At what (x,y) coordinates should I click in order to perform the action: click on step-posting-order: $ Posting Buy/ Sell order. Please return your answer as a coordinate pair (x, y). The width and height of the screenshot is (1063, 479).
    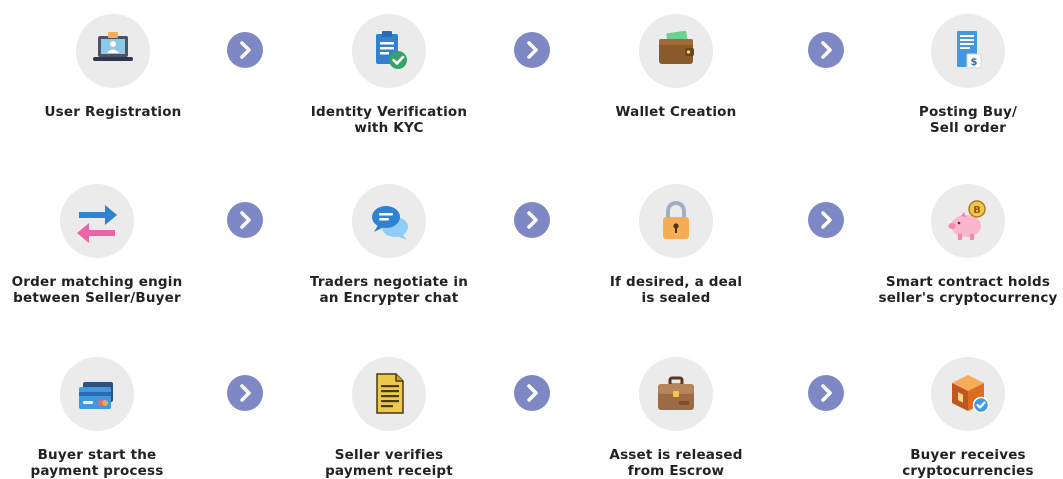
    Looking at the image, I should click on (960, 75).